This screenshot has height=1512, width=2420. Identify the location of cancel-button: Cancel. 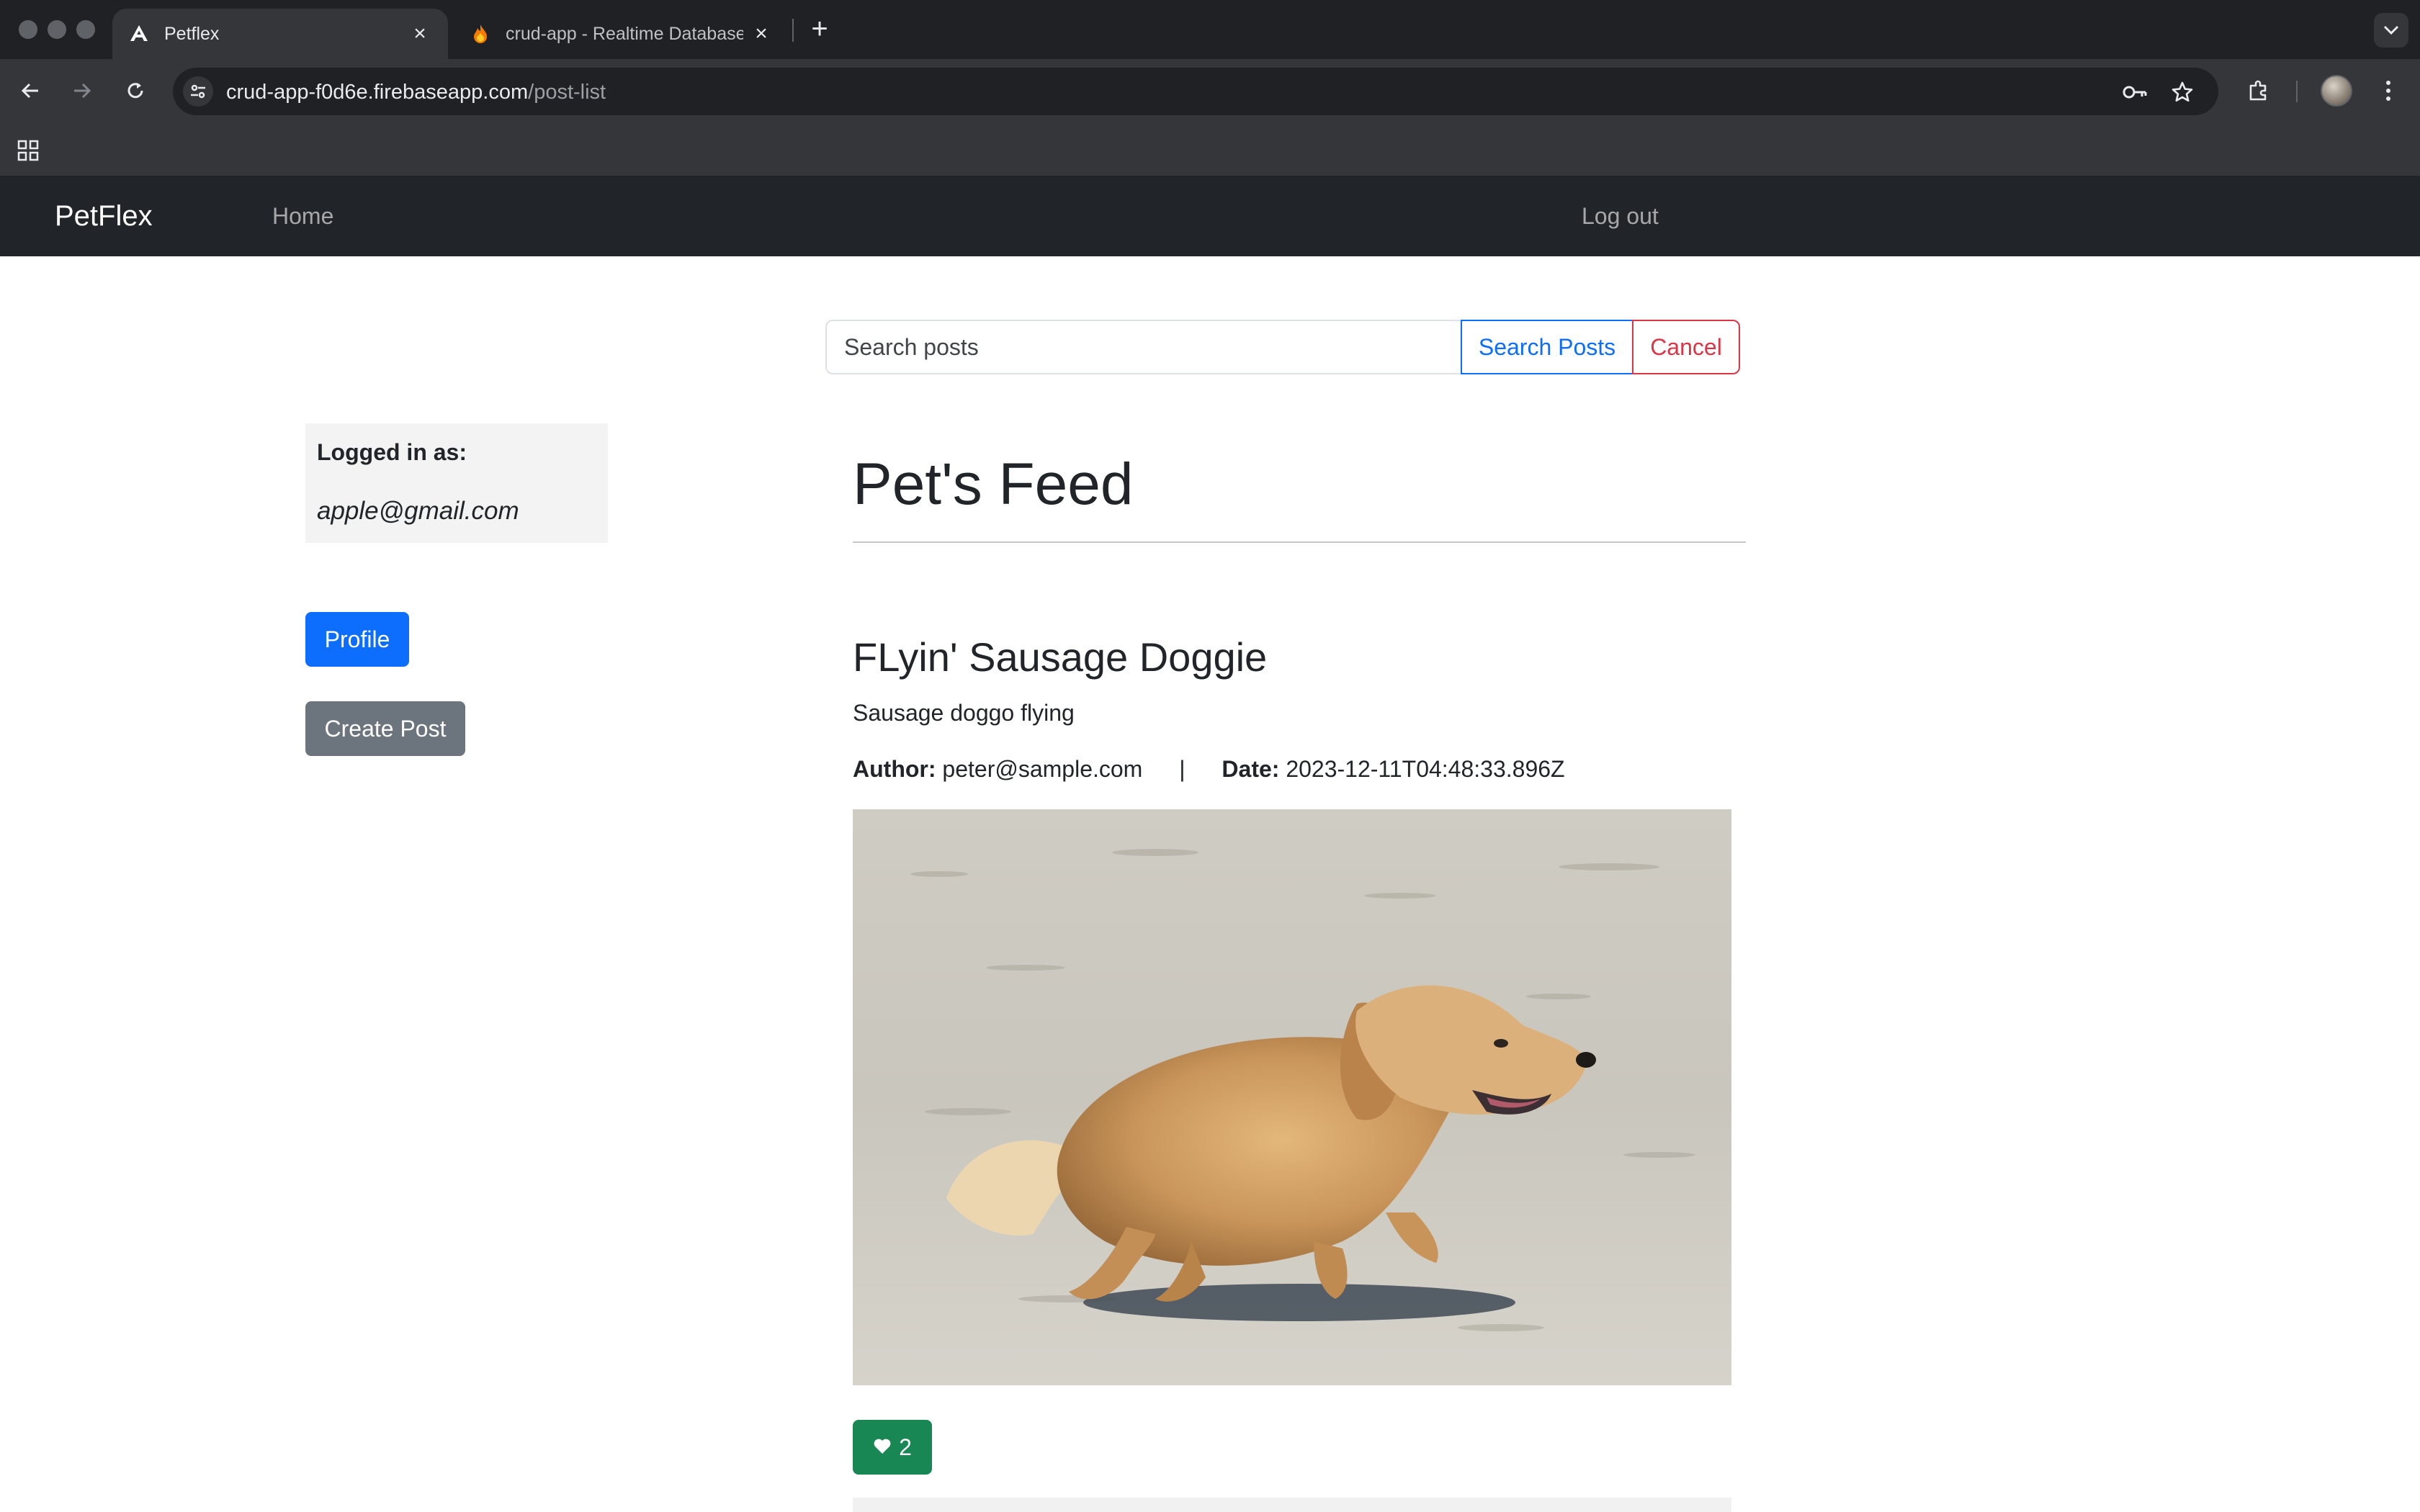
(1686, 347).